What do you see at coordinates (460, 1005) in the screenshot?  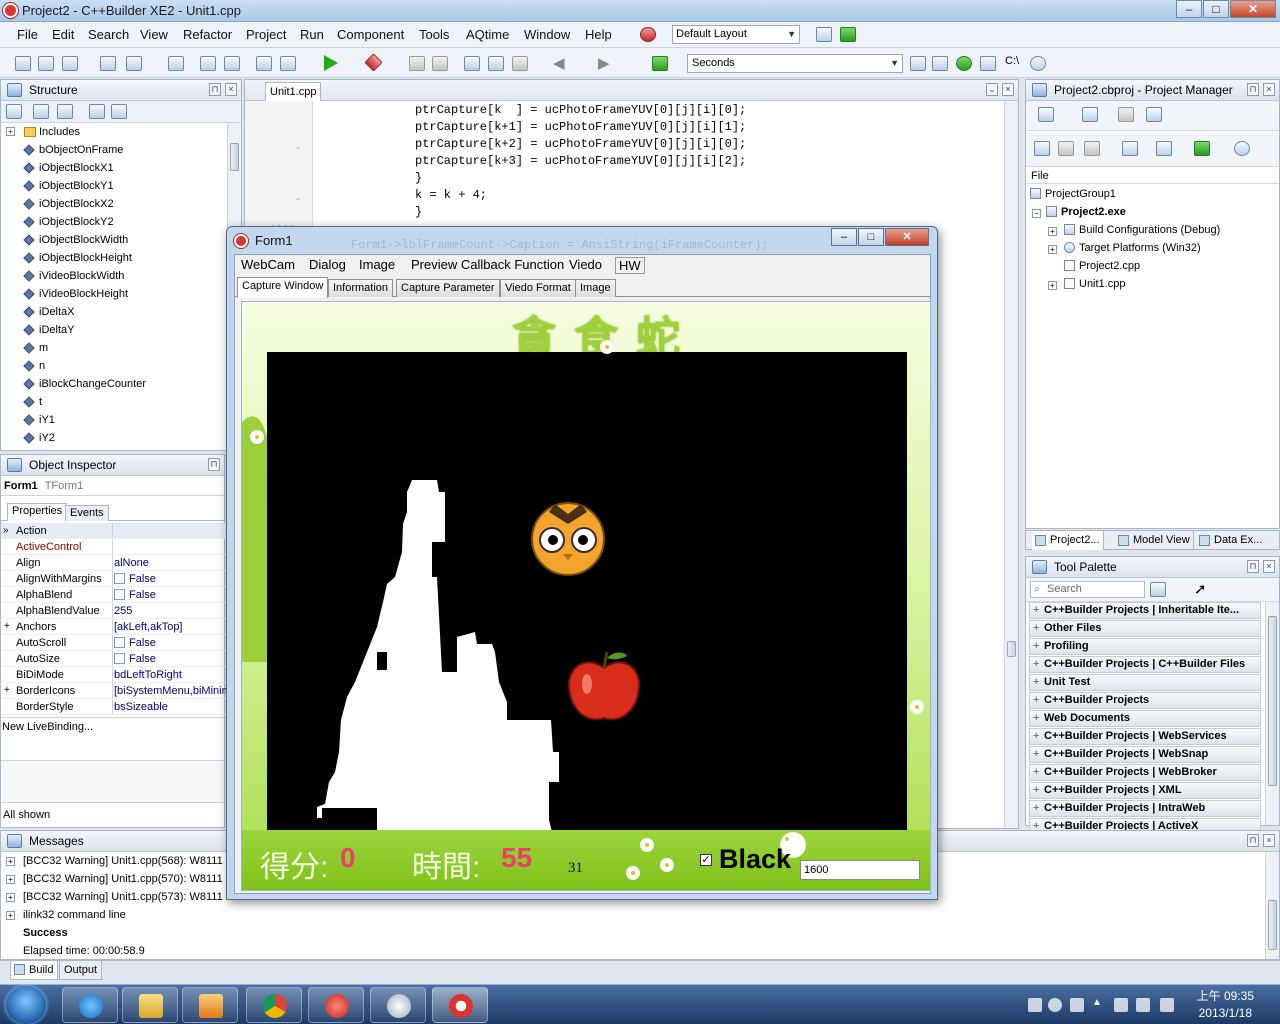 I see `taskbar-cpp-builder` at bounding box center [460, 1005].